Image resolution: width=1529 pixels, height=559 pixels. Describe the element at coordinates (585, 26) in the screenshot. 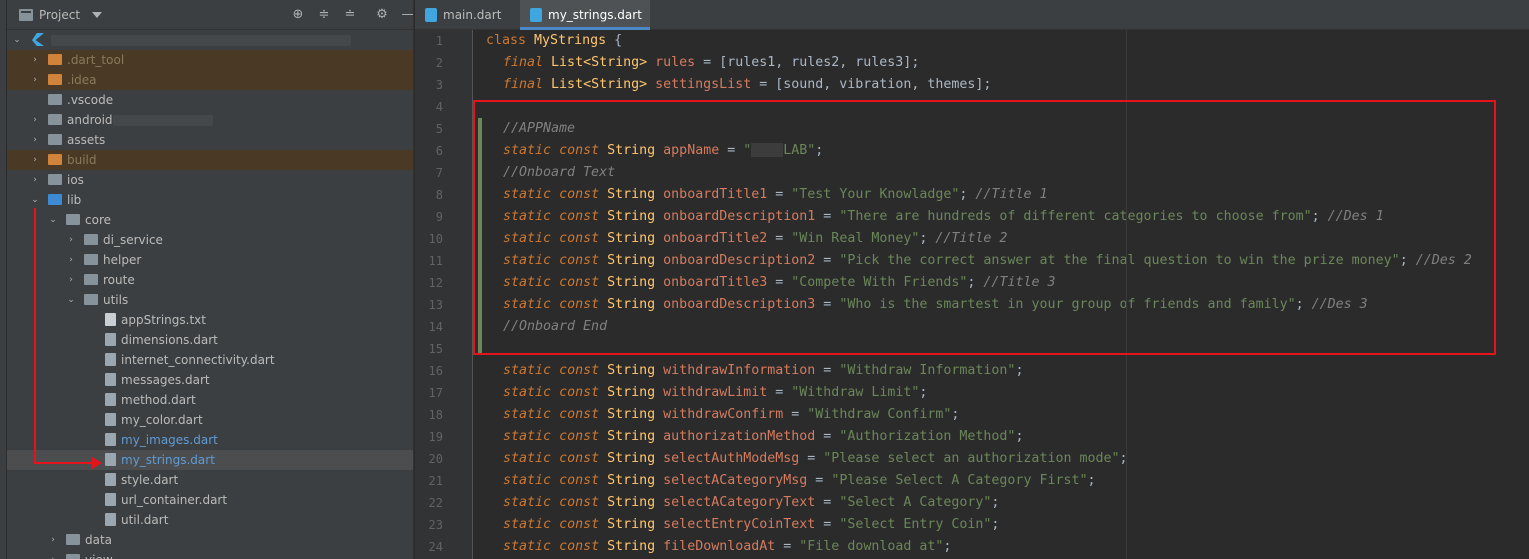

I see `tab-my-strings-dart: my_strings.dart ×` at that location.